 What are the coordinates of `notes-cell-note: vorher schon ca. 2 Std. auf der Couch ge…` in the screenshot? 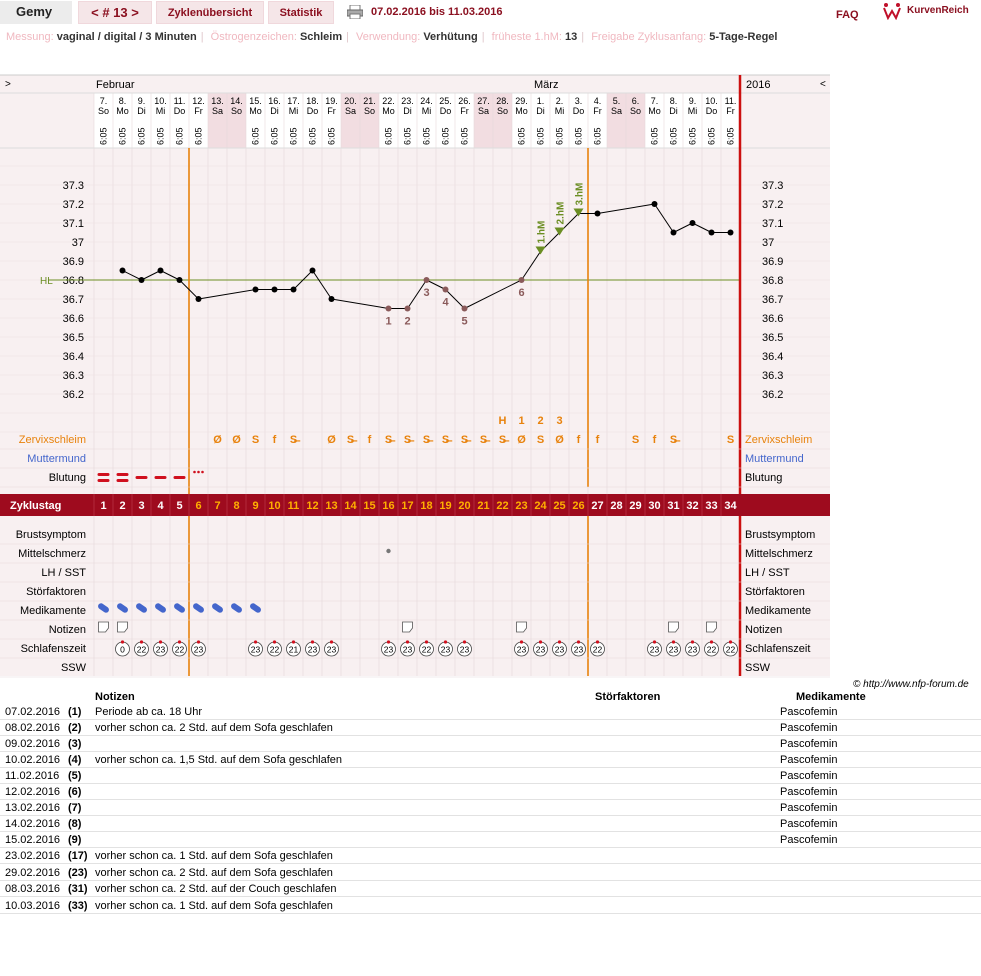 It's located at (216, 889).